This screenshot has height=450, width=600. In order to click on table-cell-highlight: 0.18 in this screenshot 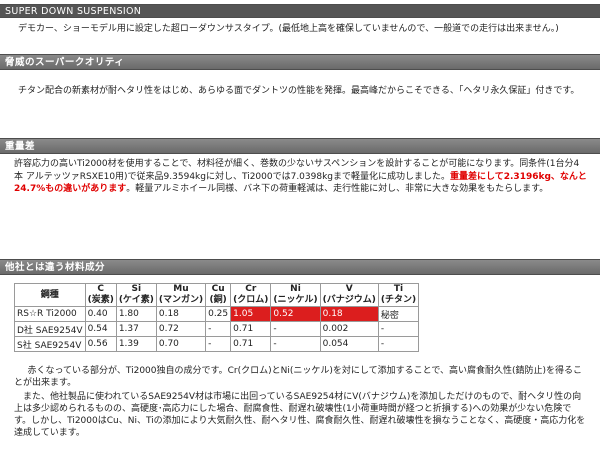, I will do `click(349, 314)`.